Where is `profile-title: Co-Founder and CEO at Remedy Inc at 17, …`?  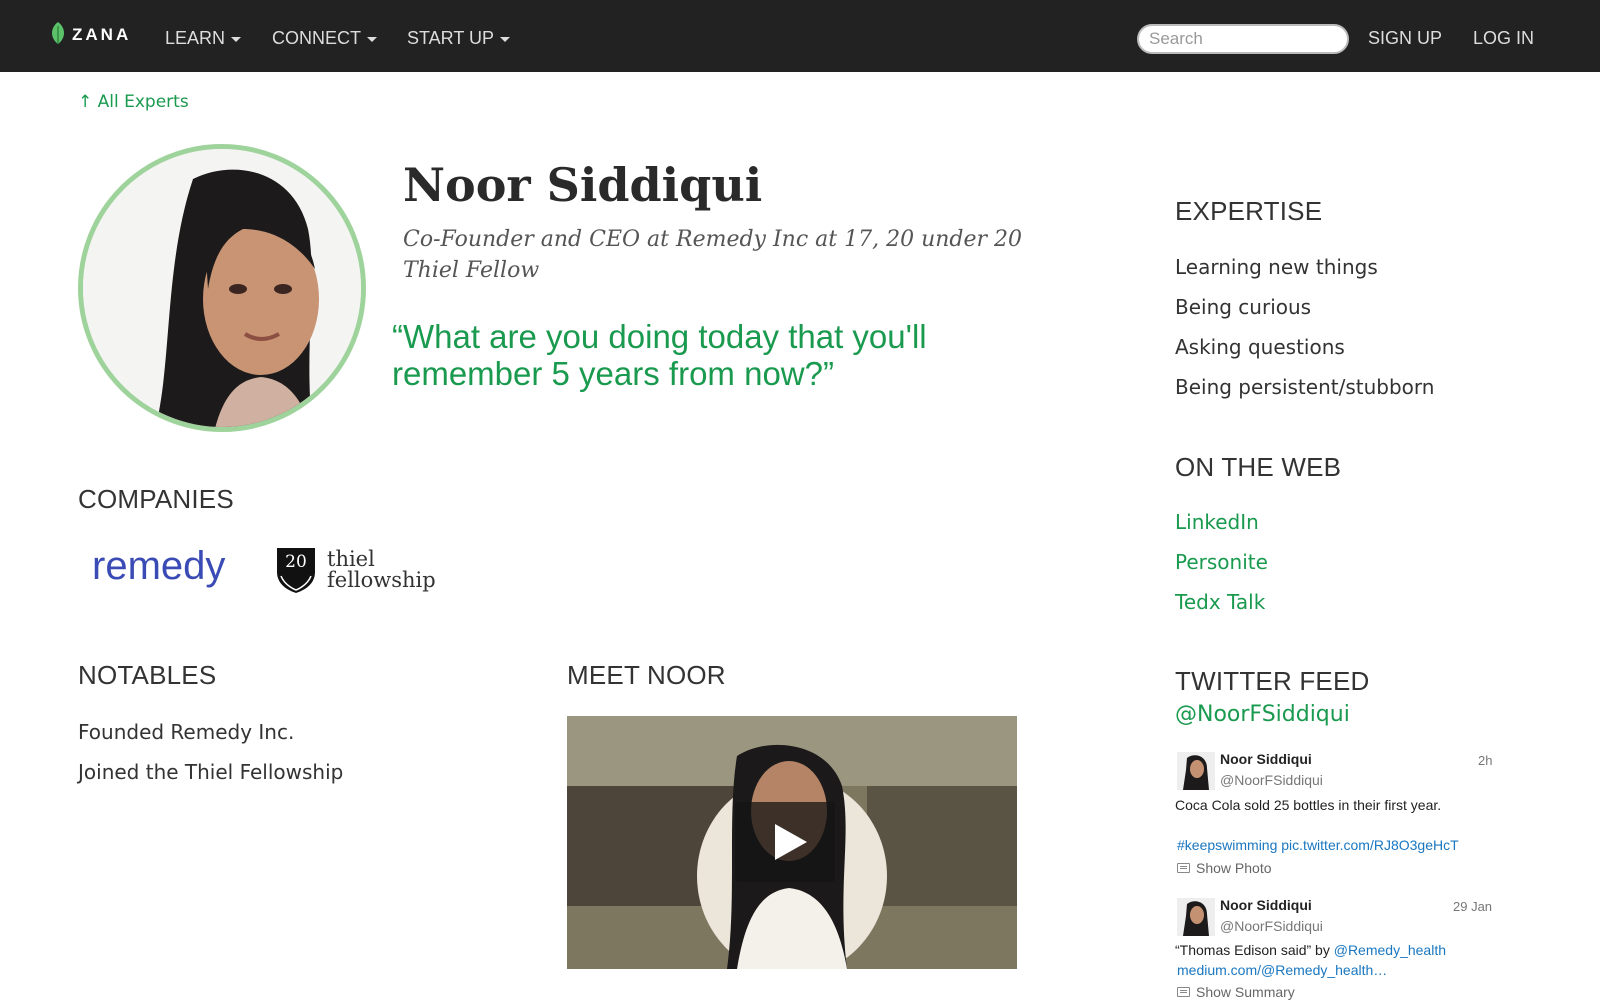
profile-title: Co-Founder and CEO at Remedy Inc at 17, … is located at coordinates (713, 255).